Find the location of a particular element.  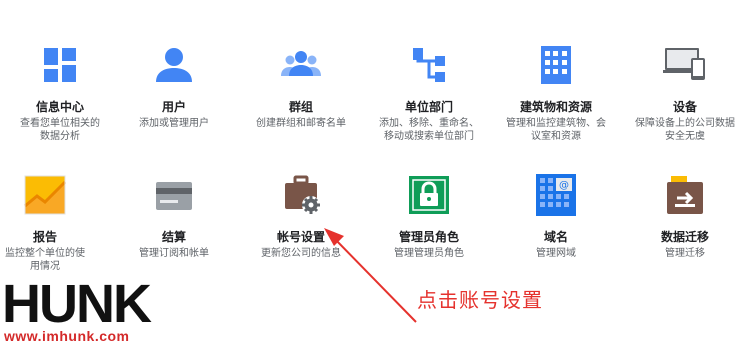

devices-icon is located at coordinates (685, 66).